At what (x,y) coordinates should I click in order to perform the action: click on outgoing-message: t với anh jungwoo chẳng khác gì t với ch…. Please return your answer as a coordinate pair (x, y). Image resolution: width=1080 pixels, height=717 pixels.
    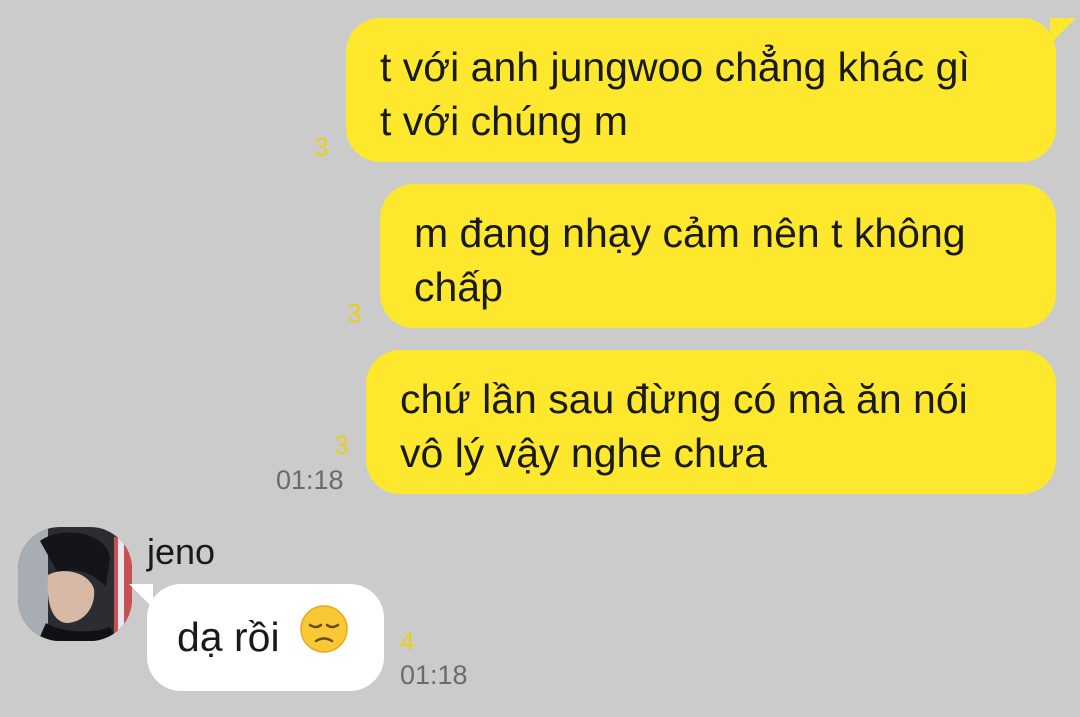
    Looking at the image, I should click on (711, 90).